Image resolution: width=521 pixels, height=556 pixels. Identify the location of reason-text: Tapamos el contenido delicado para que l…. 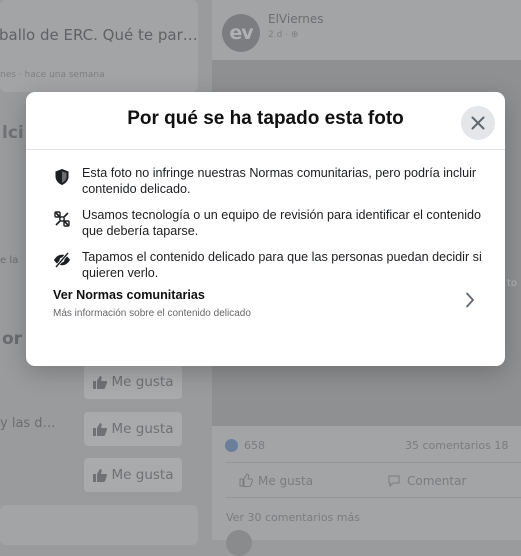
(282, 265).